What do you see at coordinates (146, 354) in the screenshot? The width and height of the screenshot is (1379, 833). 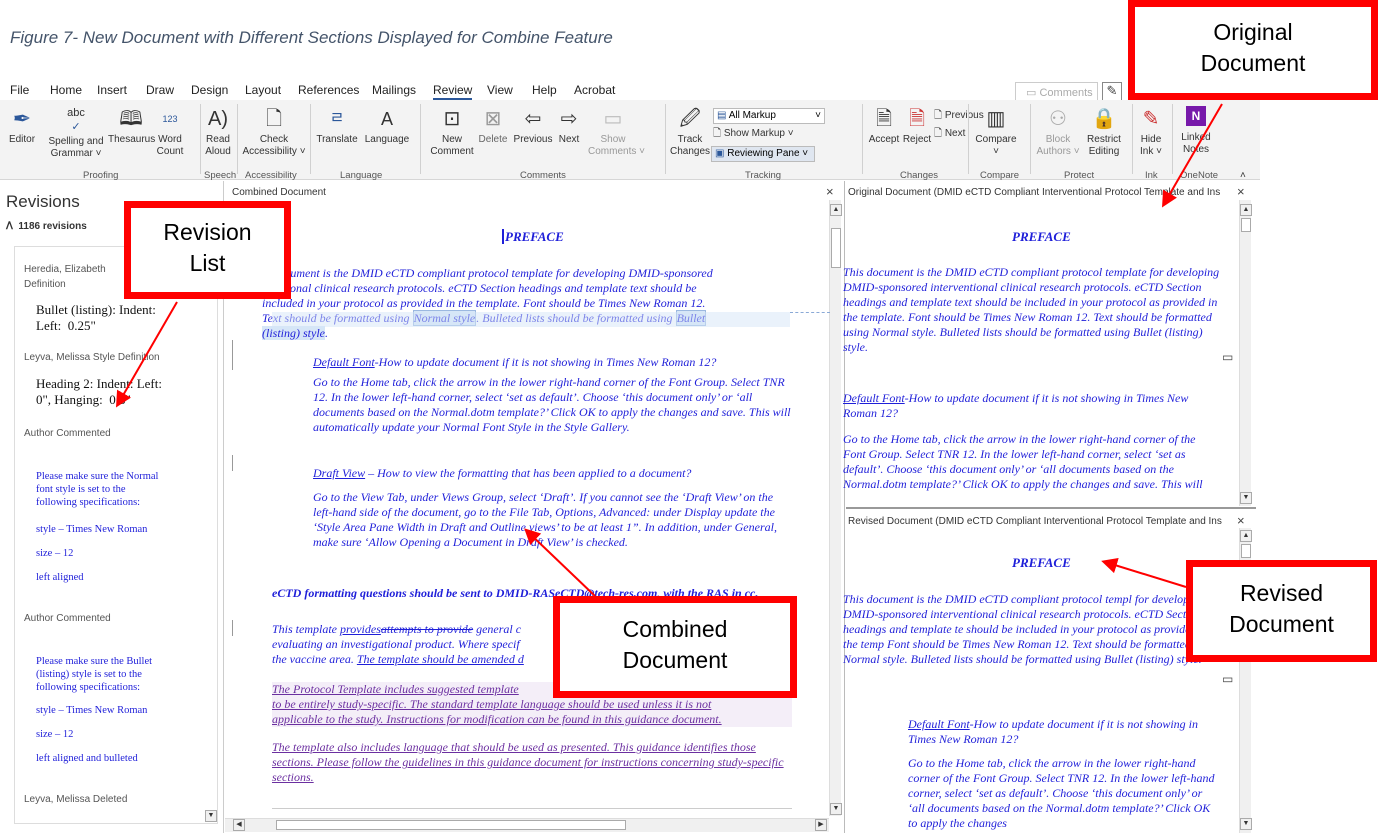 I see `arrow-revision-list` at bounding box center [146, 354].